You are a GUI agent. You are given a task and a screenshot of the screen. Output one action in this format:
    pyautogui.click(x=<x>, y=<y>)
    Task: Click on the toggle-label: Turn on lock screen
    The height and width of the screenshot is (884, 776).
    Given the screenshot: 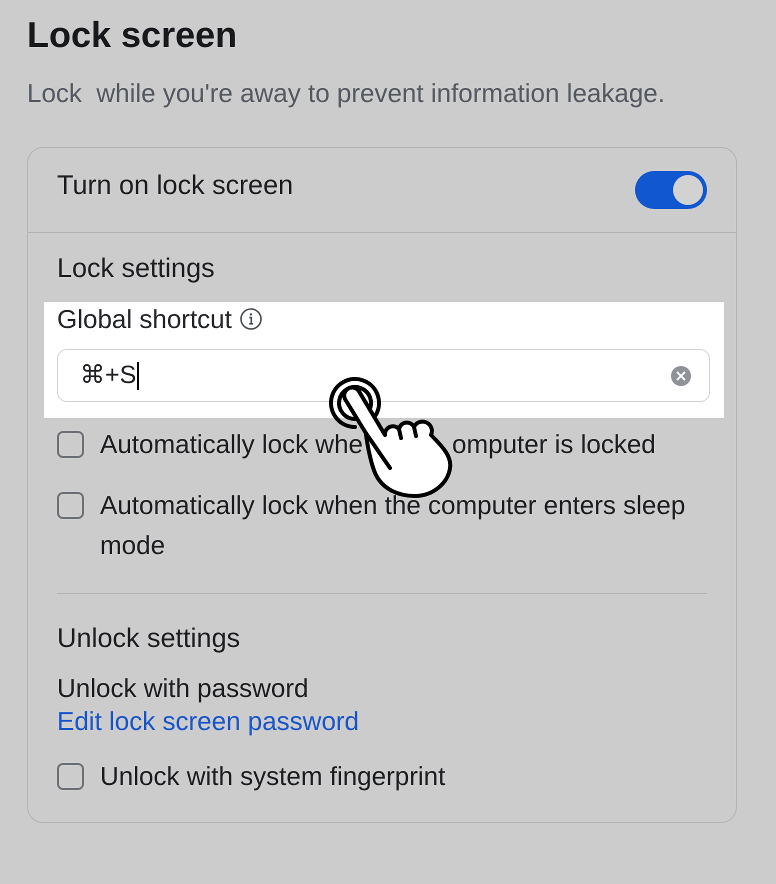 What is the action you would take?
    pyautogui.click(x=175, y=185)
    